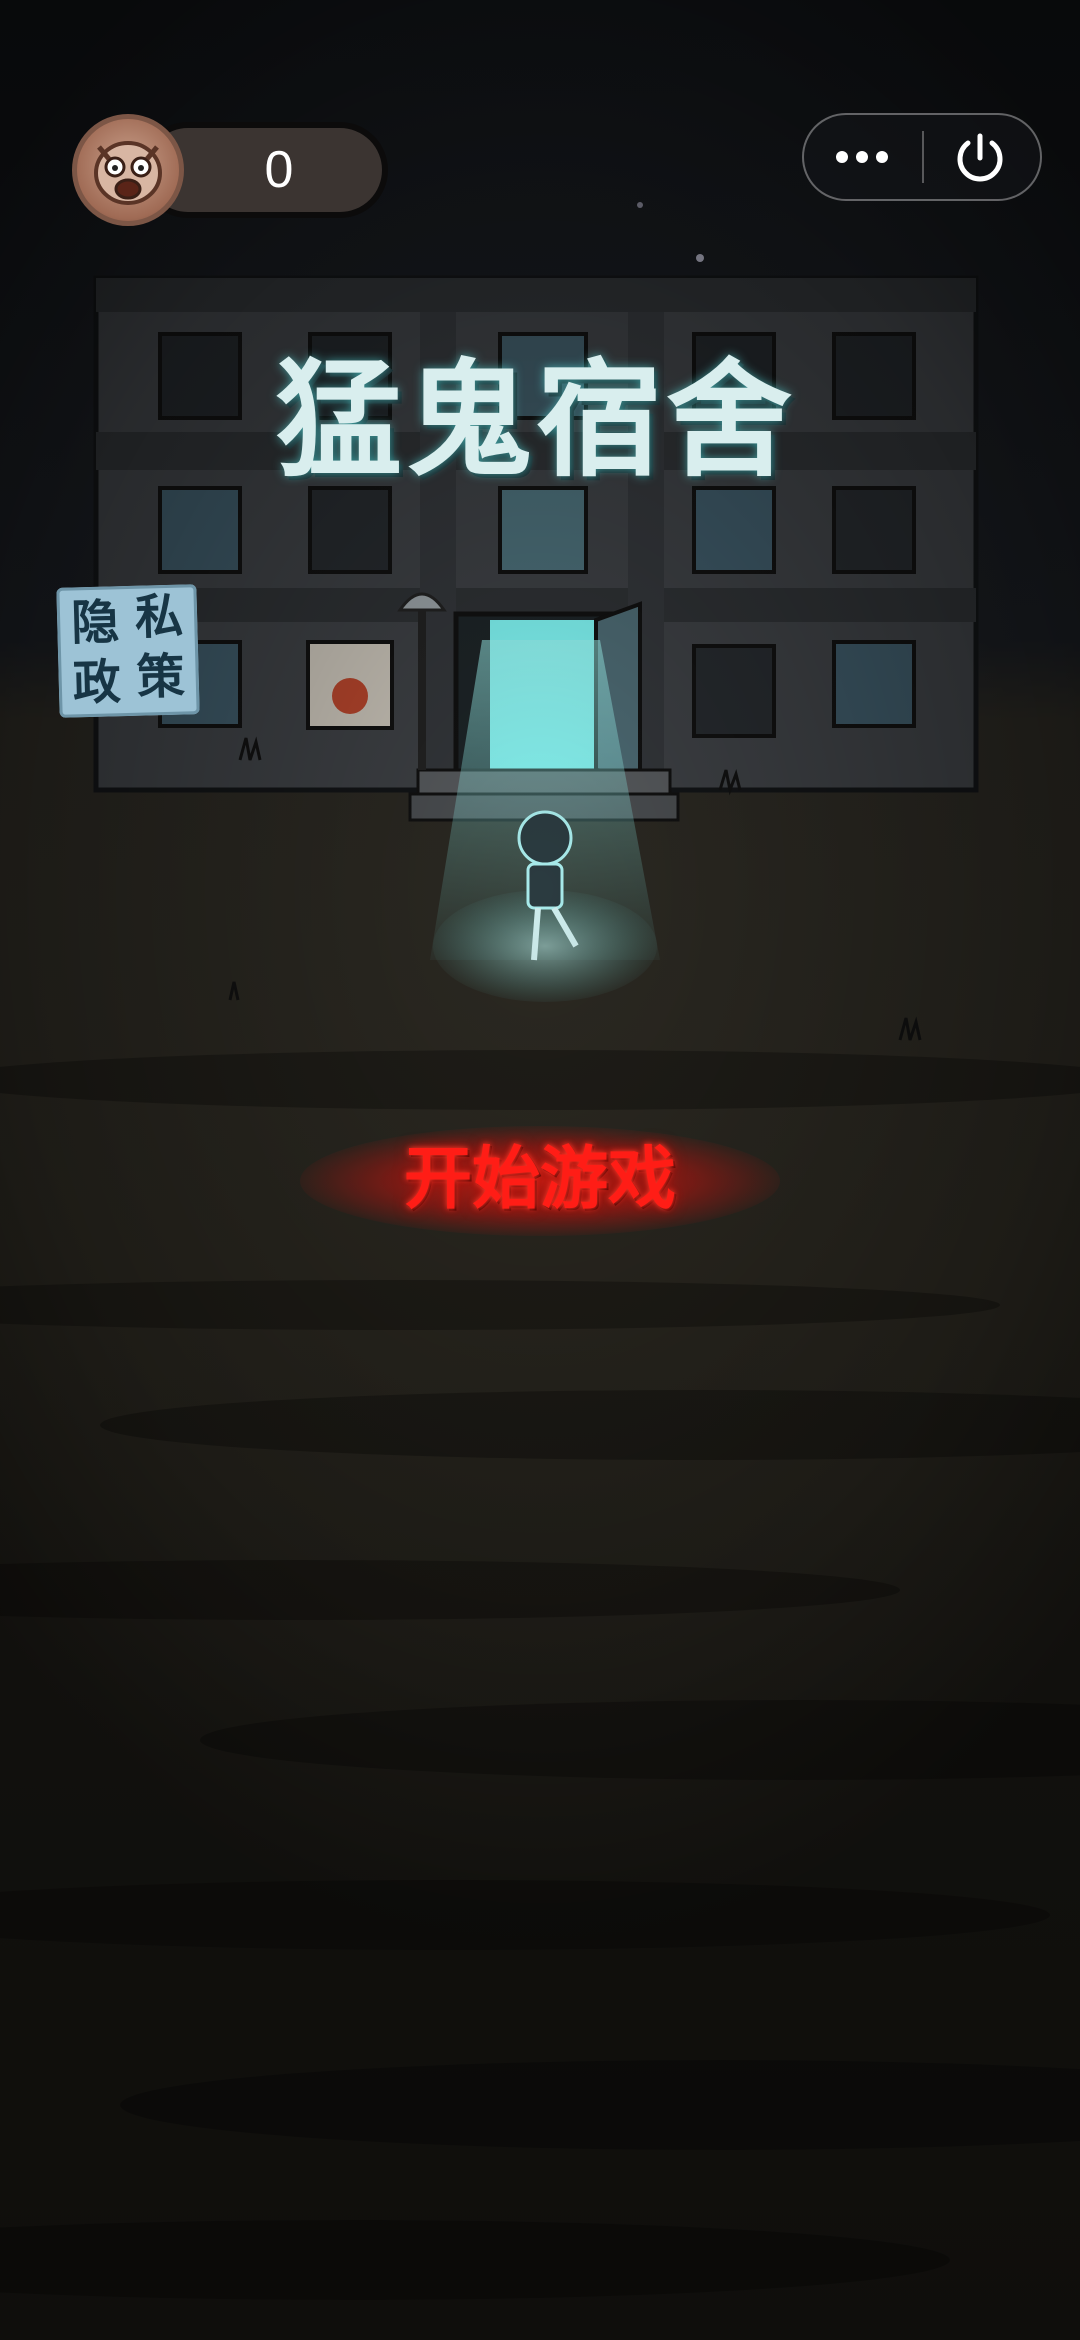  I want to click on girl-body, so click(545, 886).